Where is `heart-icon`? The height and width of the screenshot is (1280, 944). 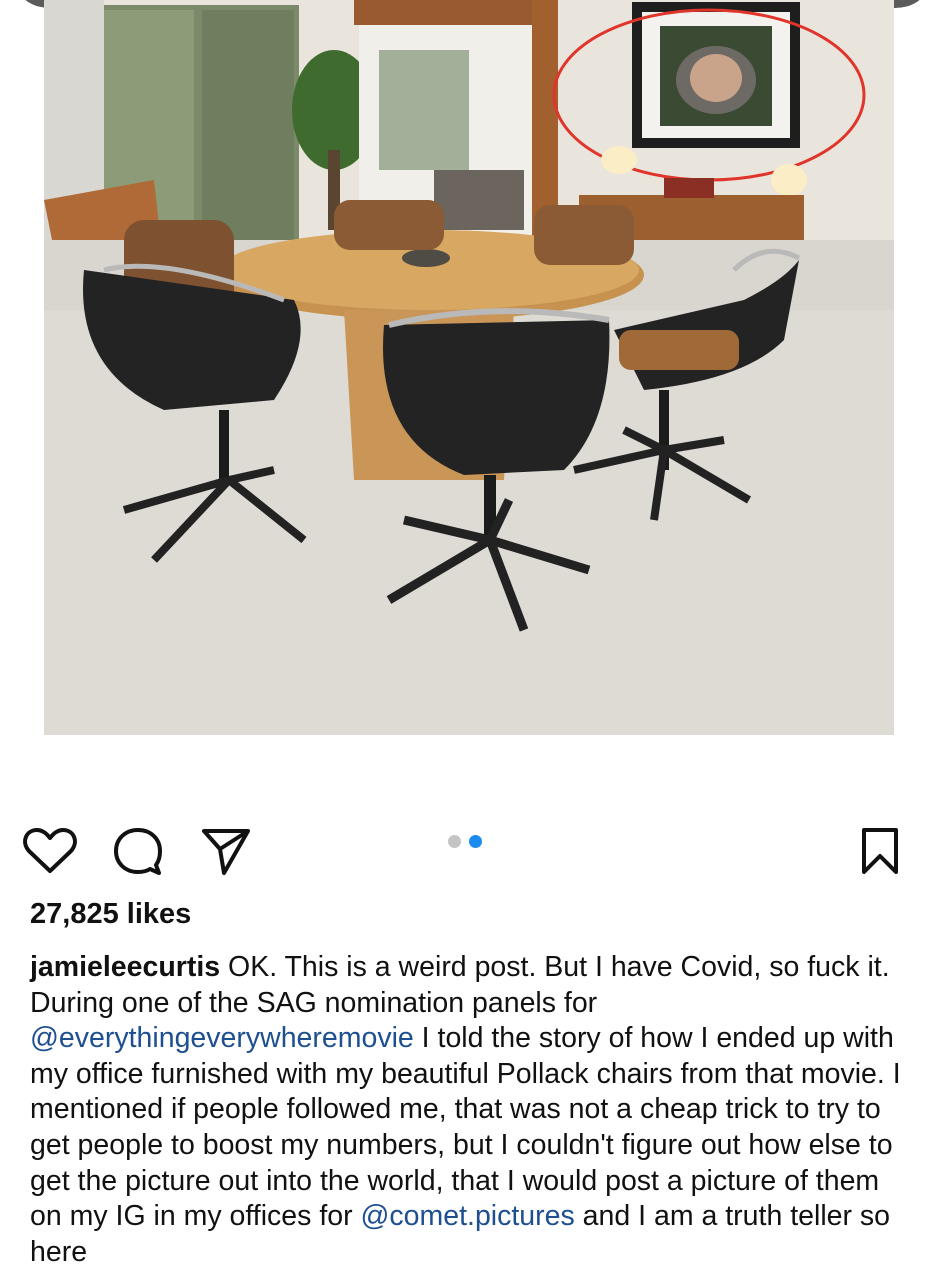
heart-icon is located at coordinates (50, 851).